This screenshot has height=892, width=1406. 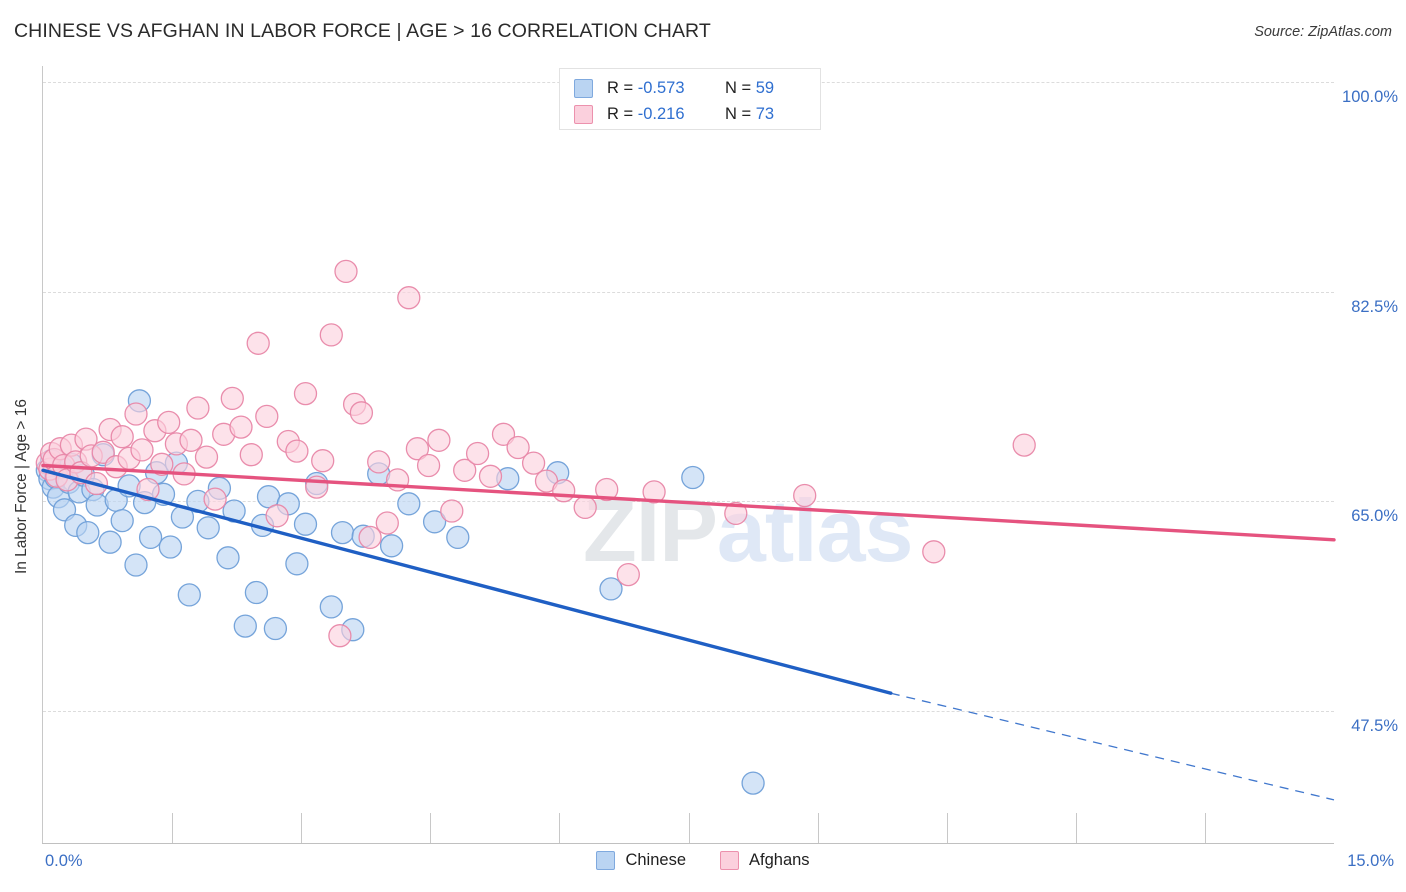 What do you see at coordinates (583, 114) in the screenshot?
I see `stats-swatch-afghans` at bounding box center [583, 114].